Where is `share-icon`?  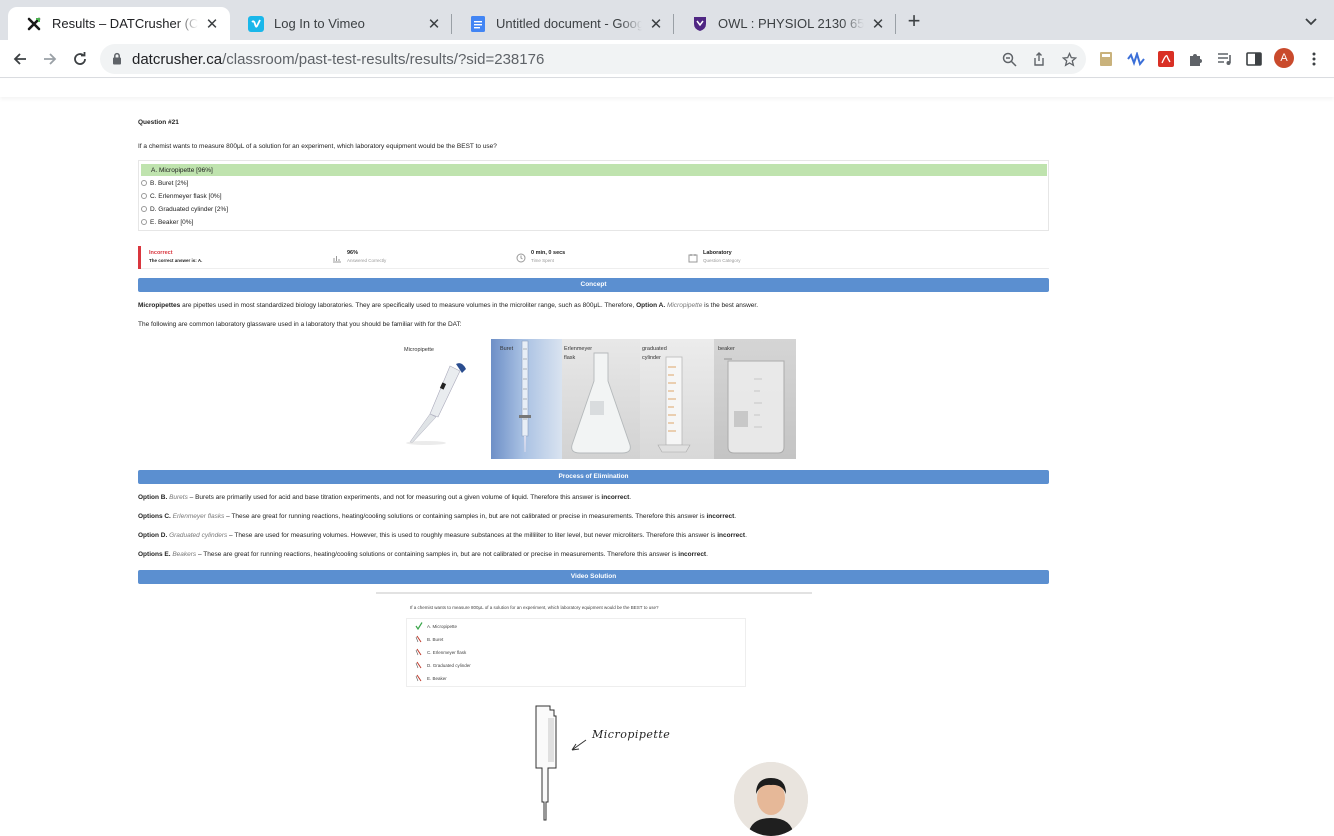
share-icon is located at coordinates (1039, 59).